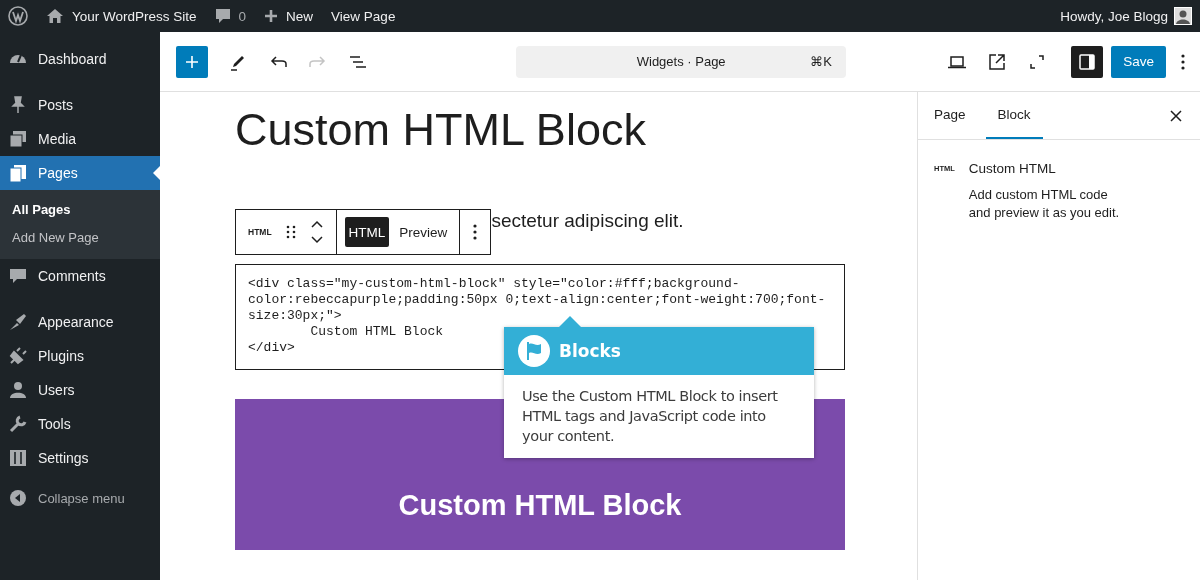 This screenshot has height=580, width=1200. Describe the element at coordinates (260, 232) in the screenshot. I see `html-block-icon: HTML` at that location.